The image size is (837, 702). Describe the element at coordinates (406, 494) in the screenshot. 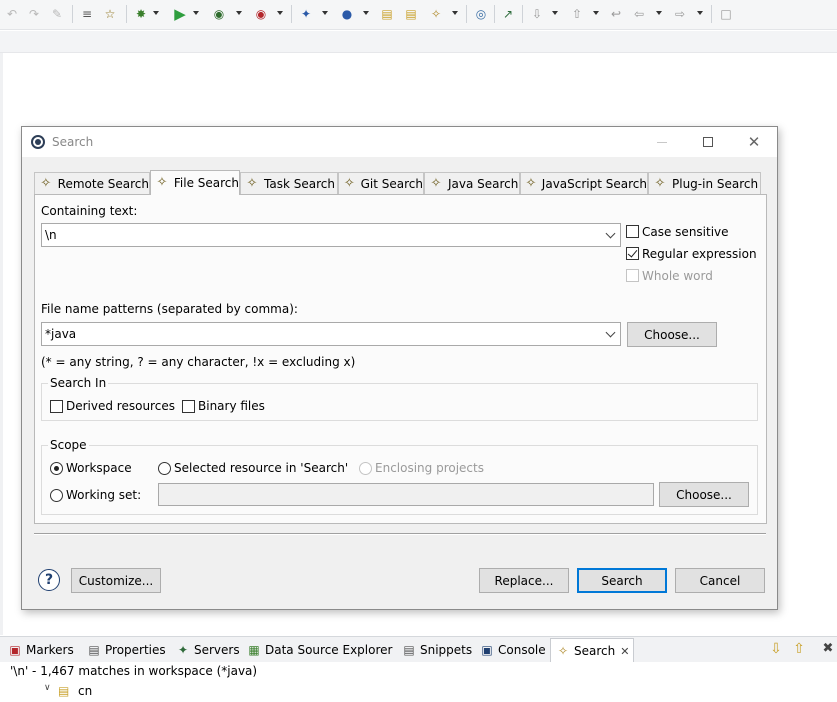

I see `working-set-field` at that location.